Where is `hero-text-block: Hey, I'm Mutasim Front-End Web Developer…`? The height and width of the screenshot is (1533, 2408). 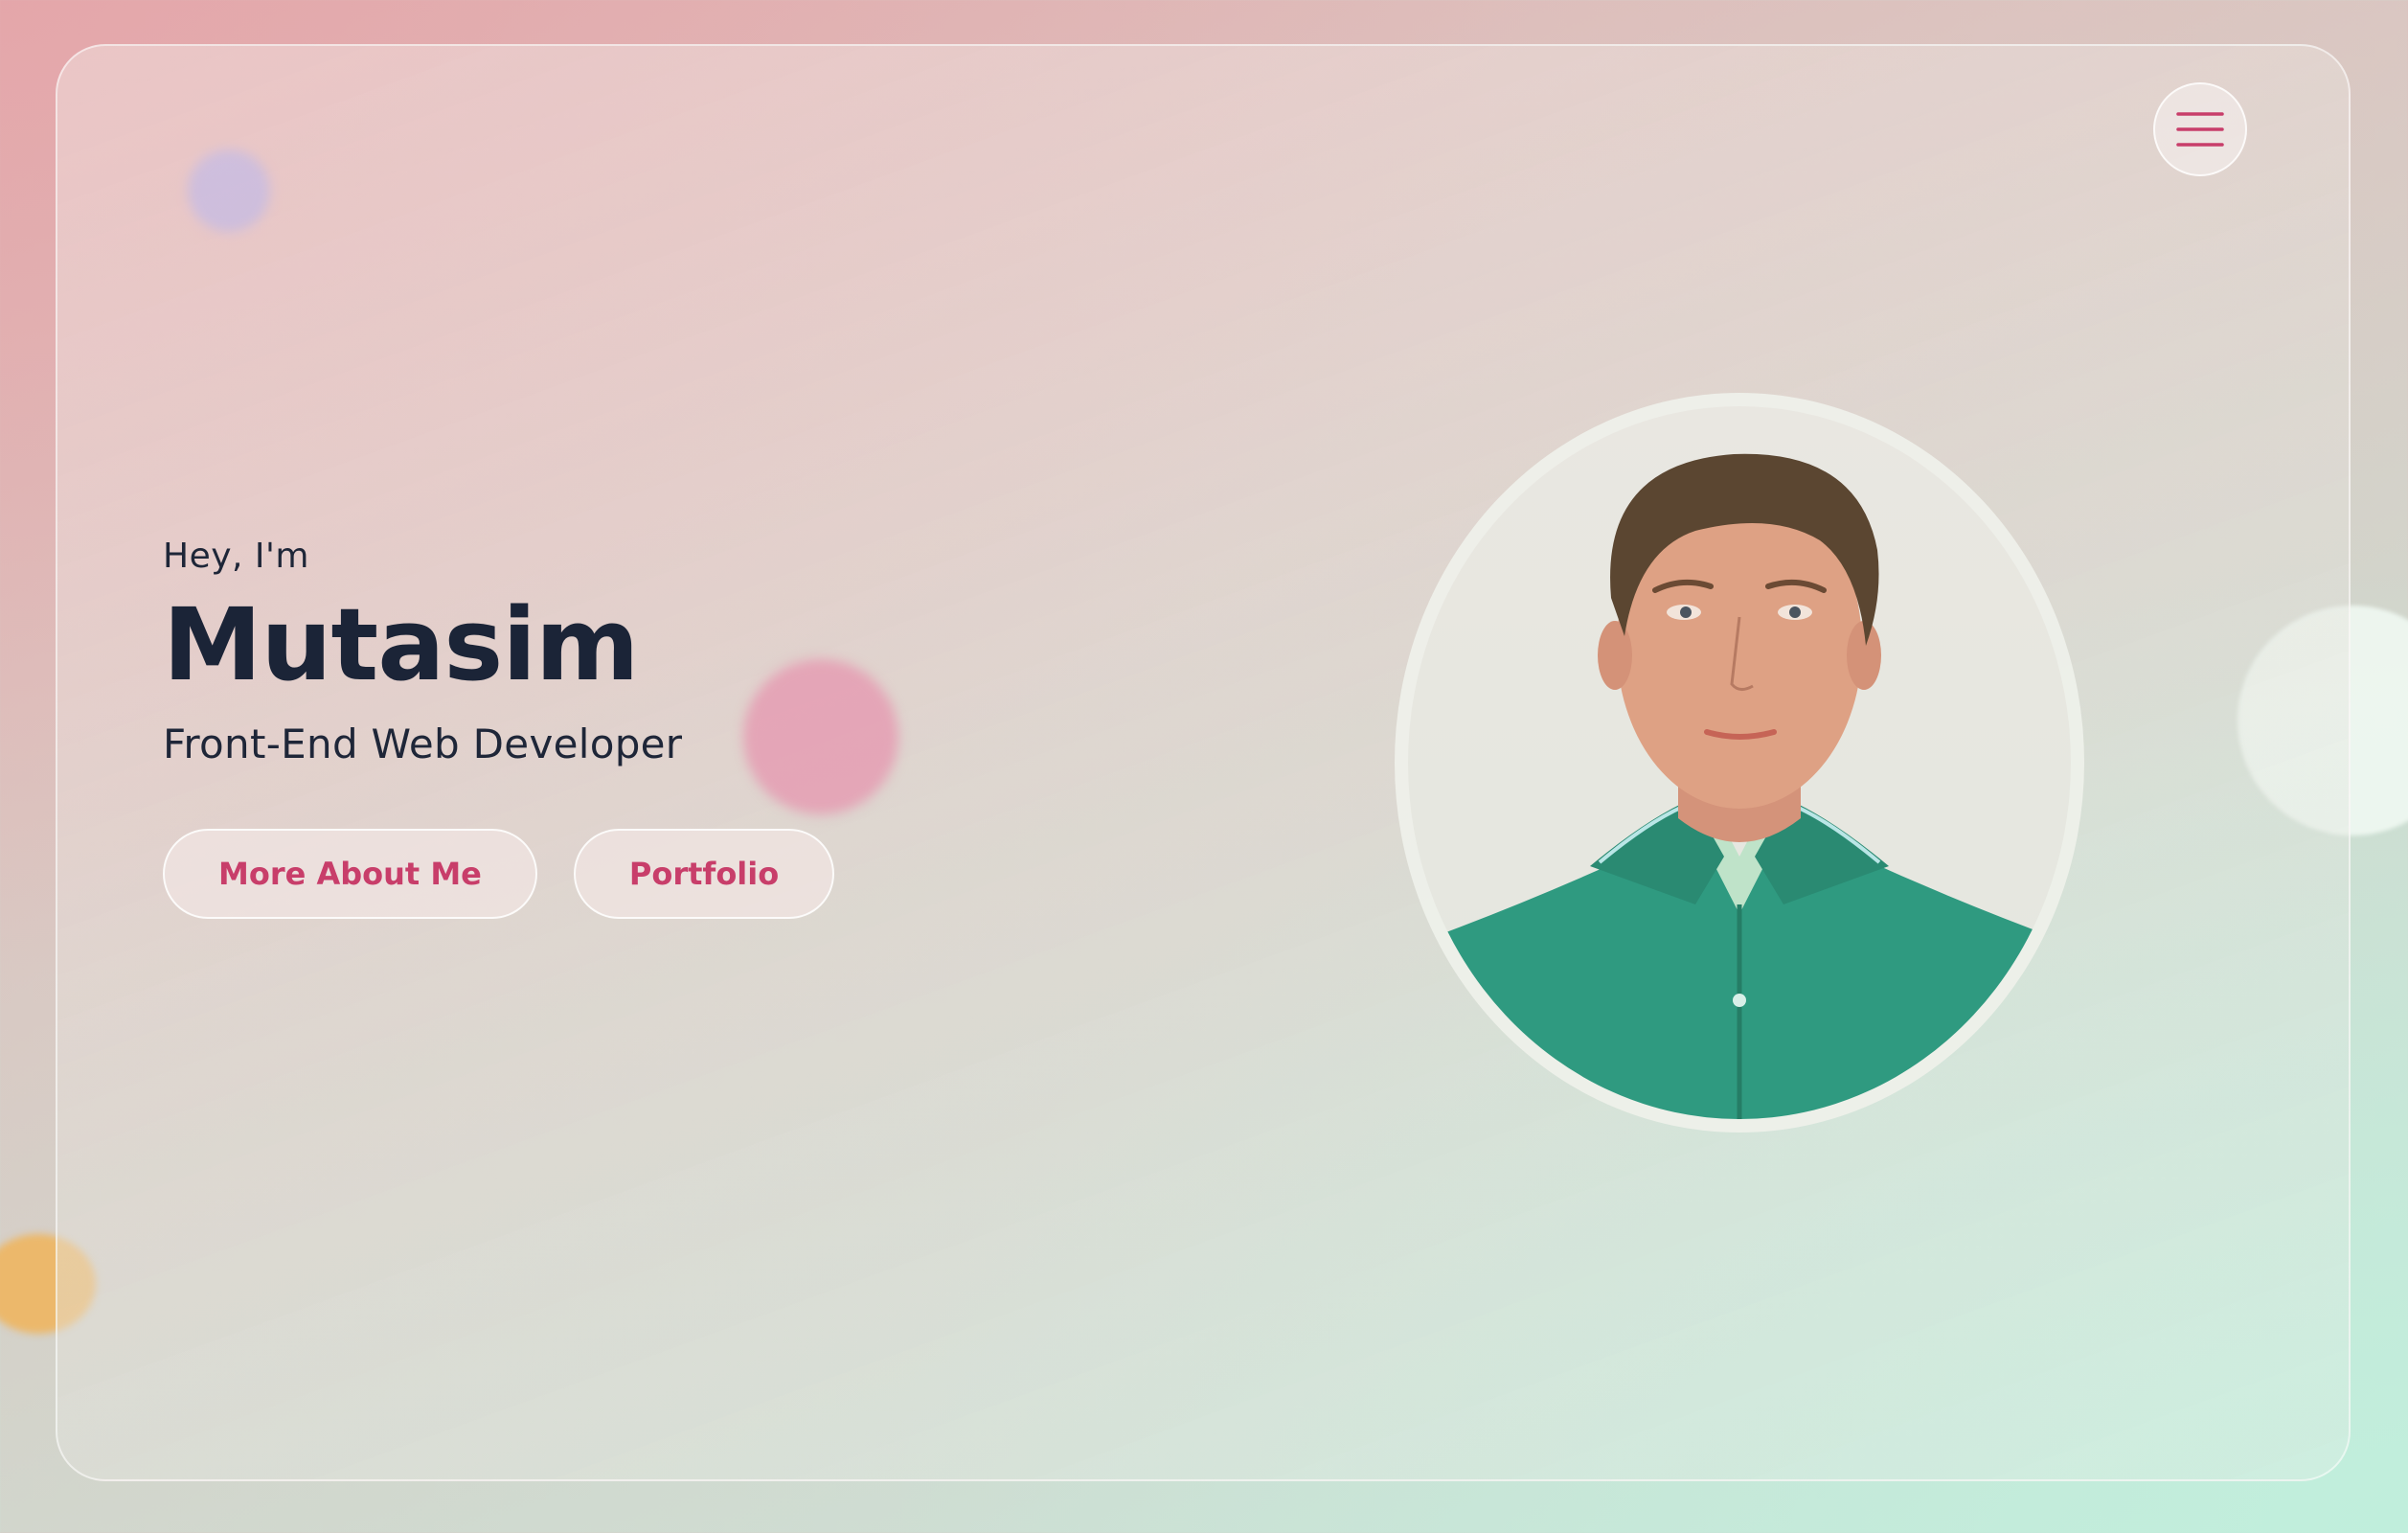 hero-text-block: Hey, I'm Mutasim Front-End Web Developer… is located at coordinates (689, 728).